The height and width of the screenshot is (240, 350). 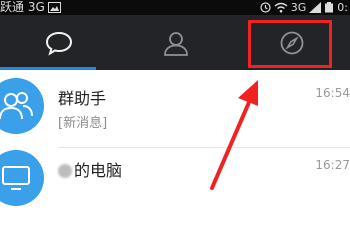 I want to click on conversation-title: 群助手, so click(x=82, y=98).